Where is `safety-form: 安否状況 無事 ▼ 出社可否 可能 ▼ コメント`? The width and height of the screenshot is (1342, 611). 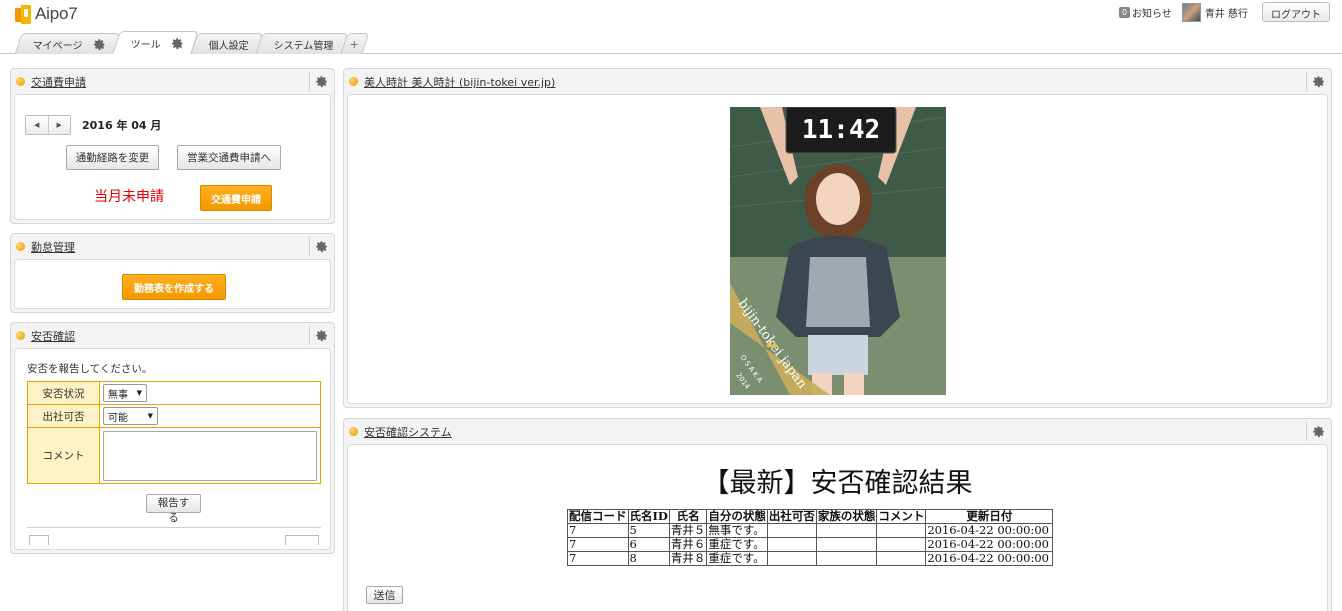
safety-form: 安否状況 無事 ▼ 出社可否 可能 ▼ コメント is located at coordinates (174, 432).